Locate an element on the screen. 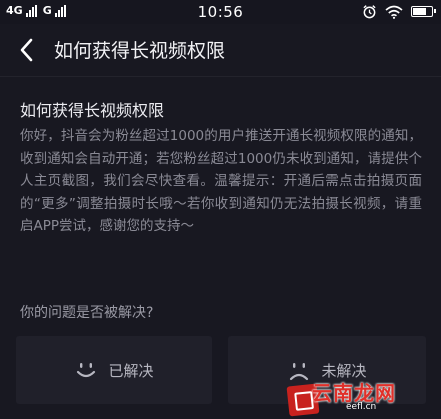 The width and height of the screenshot is (441, 419). status-icons is located at coordinates (399, 11).